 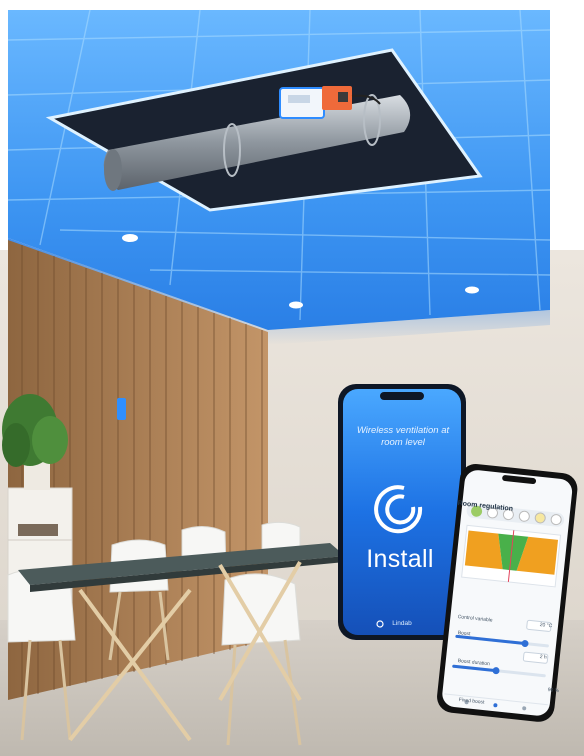 What do you see at coordinates (543, 657) in the screenshot?
I see `boost-duration-value: 2 h` at bounding box center [543, 657].